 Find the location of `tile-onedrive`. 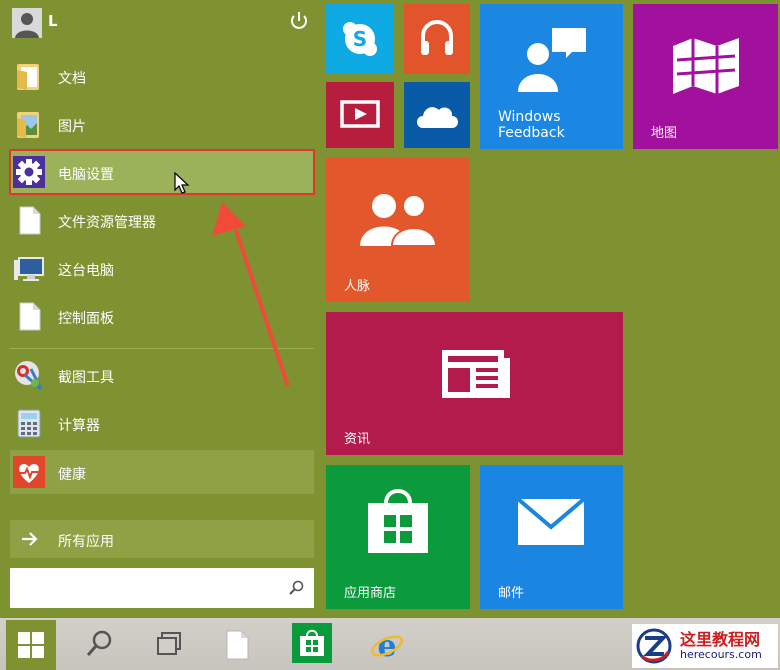

tile-onedrive is located at coordinates (437, 115).